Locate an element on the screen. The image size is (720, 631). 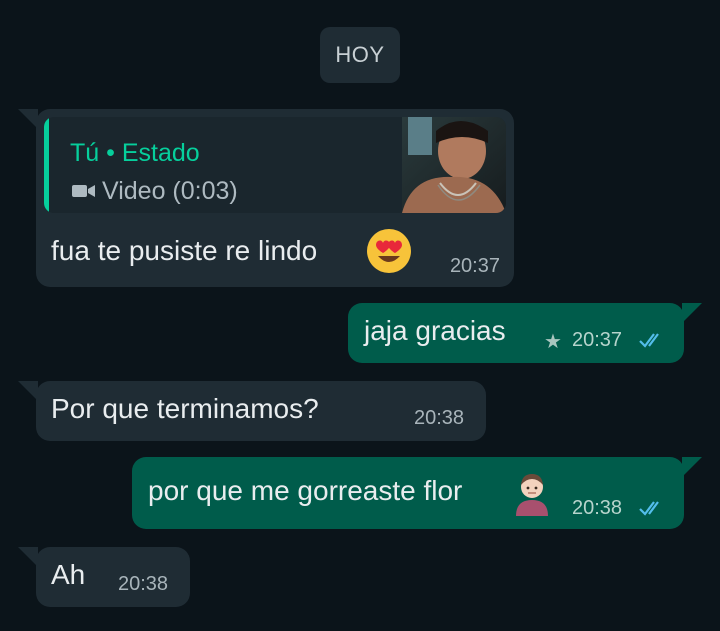
message-text: por que me gorreaste flor is located at coordinates (305, 490).